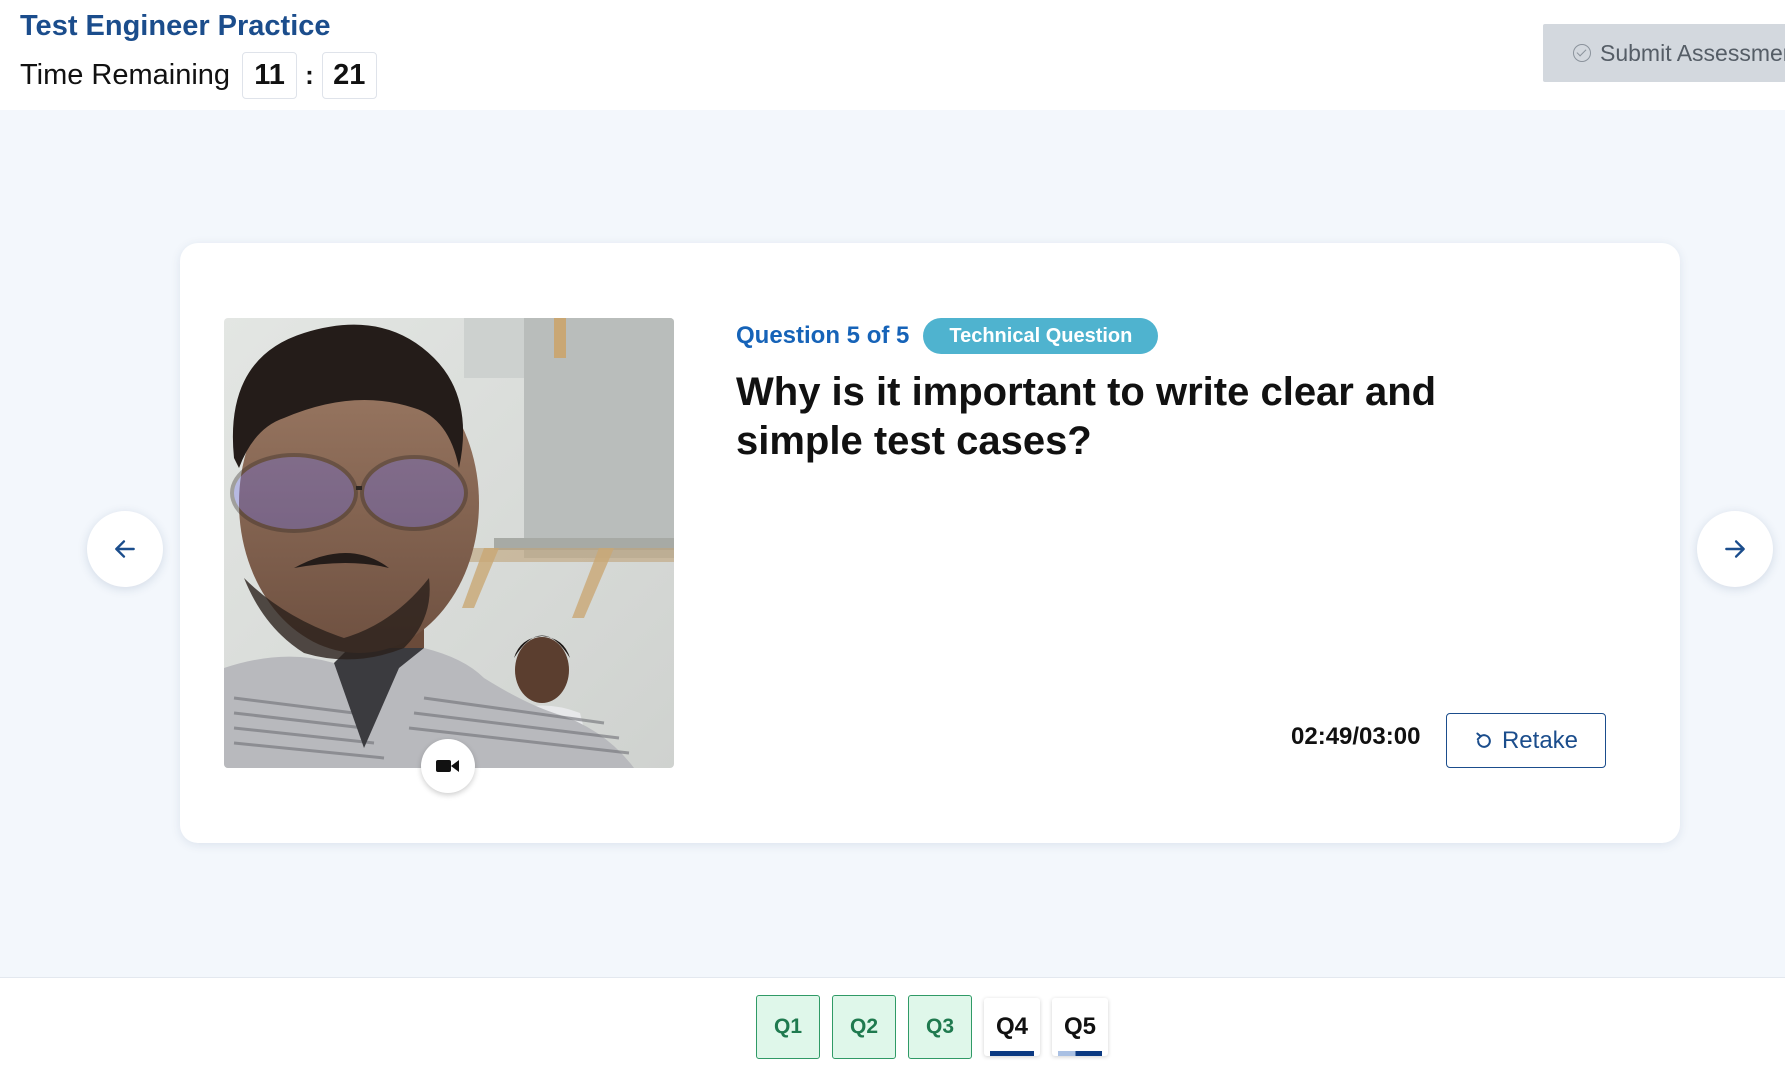 The height and width of the screenshot is (1076, 1785). Describe the element at coordinates (788, 1027) in the screenshot. I see `question-tab-q1: Q1` at that location.